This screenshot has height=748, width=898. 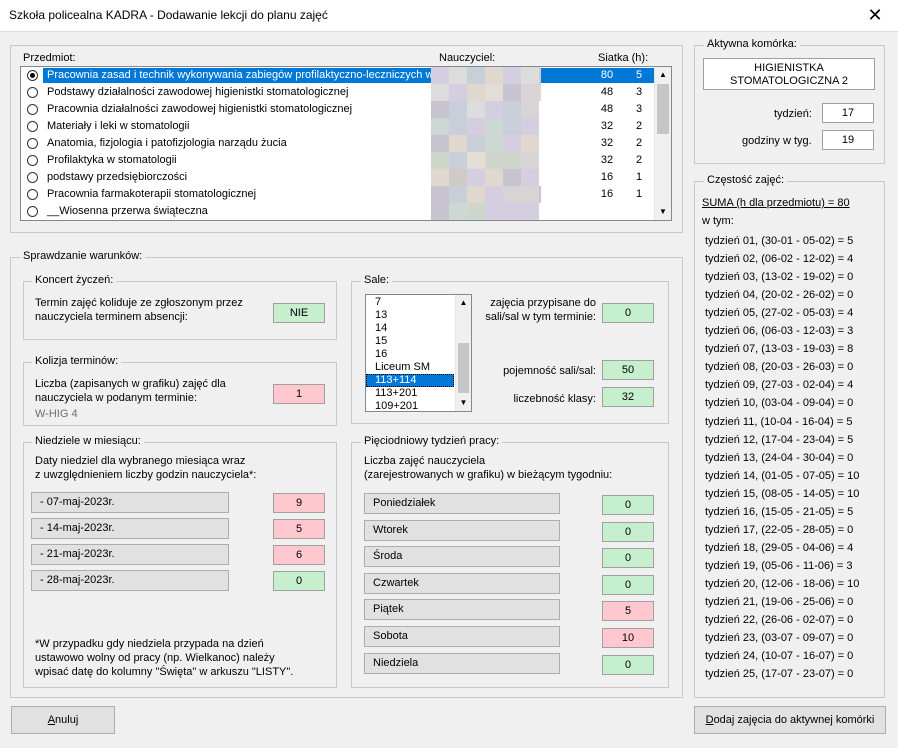 I want to click on active-cell-title: Aktywna komórka:, so click(x=752, y=44).